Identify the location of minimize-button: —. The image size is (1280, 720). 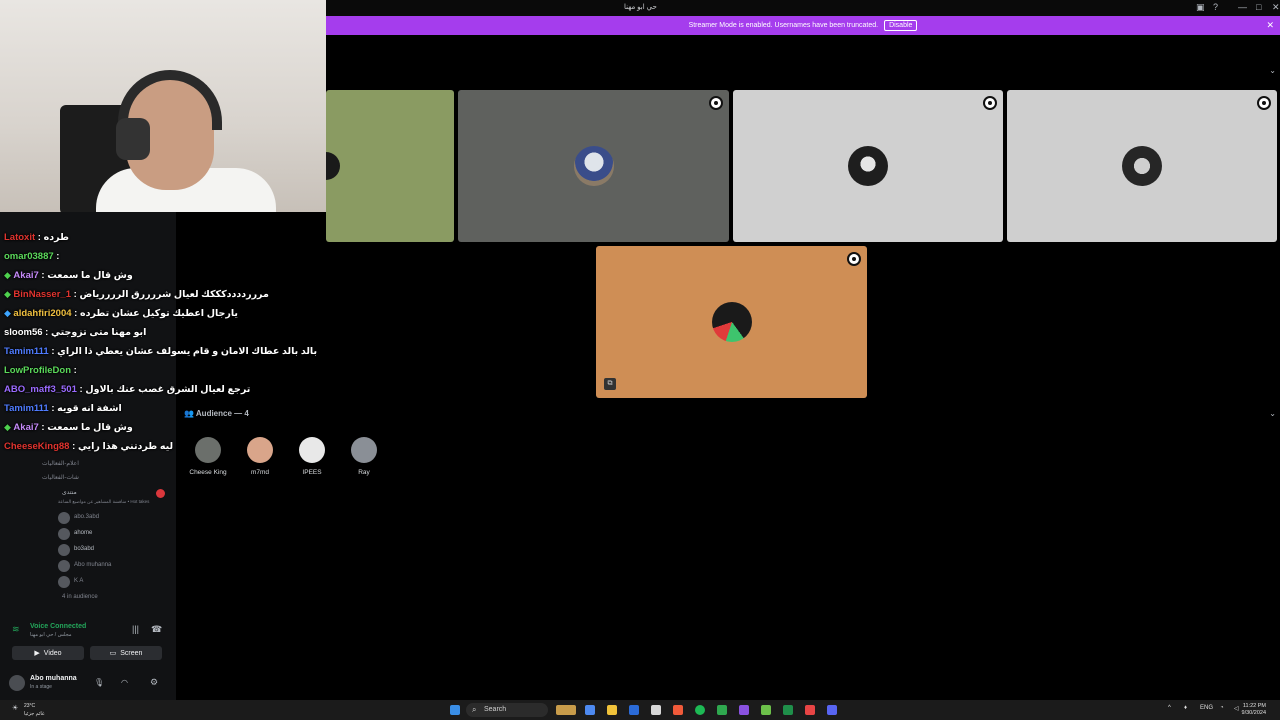
(1242, 7).